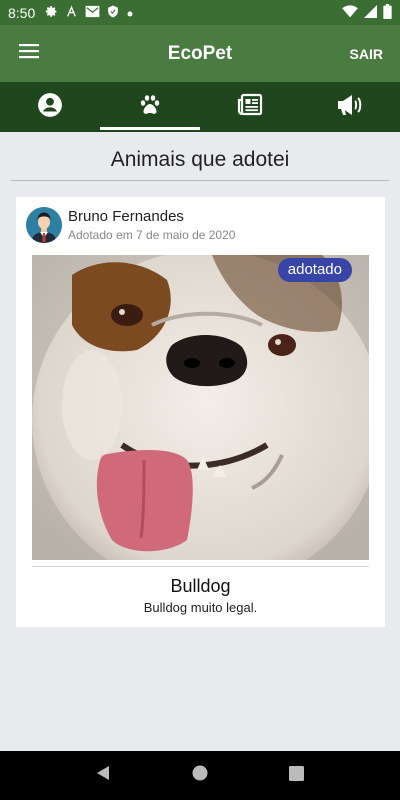 This screenshot has width=400, height=800. What do you see at coordinates (130, 13) in the screenshot?
I see `dot-icon` at bounding box center [130, 13].